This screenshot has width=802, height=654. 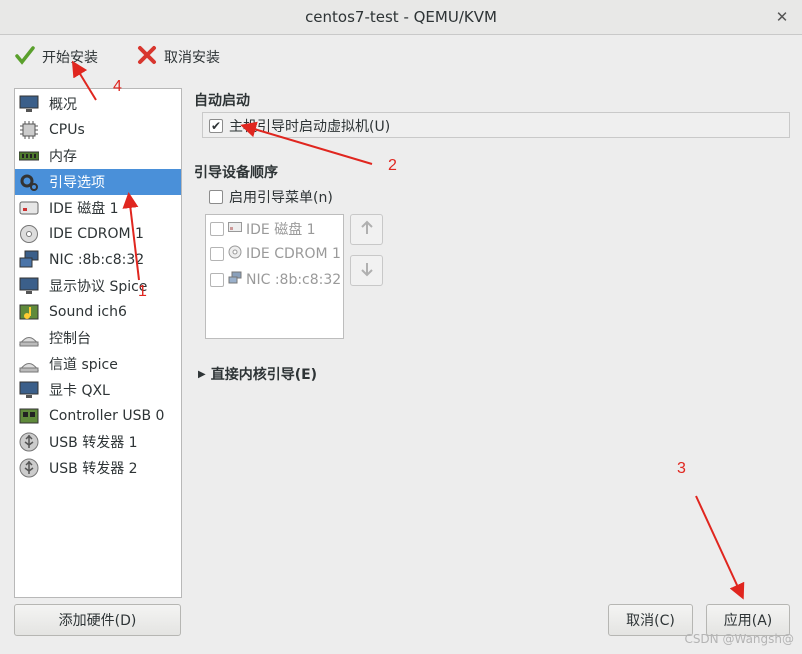 I want to click on boot-device-item: NIC :8b:c8:32, so click(x=275, y=280).